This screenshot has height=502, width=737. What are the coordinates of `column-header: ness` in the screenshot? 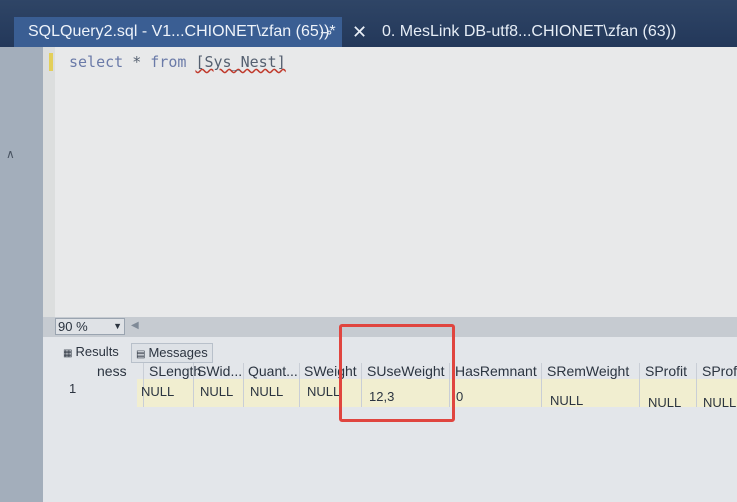 It's located at (112, 371).